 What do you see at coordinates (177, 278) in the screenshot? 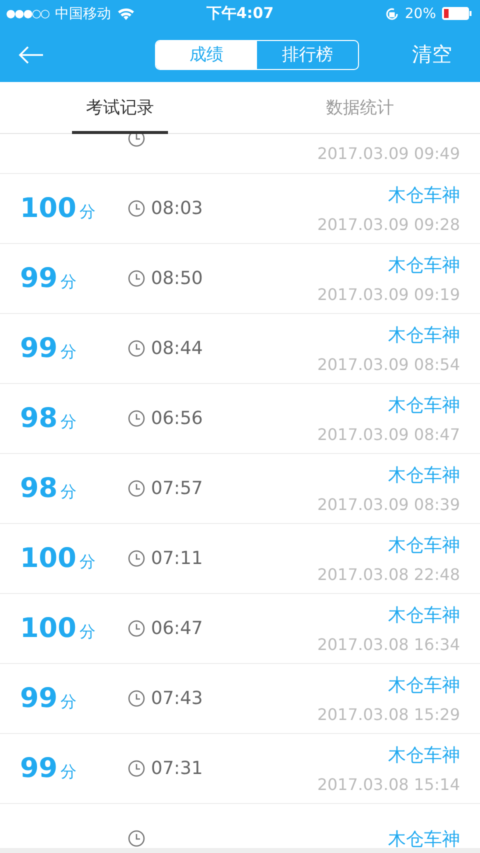
I see `duration-text: 08:50` at bounding box center [177, 278].